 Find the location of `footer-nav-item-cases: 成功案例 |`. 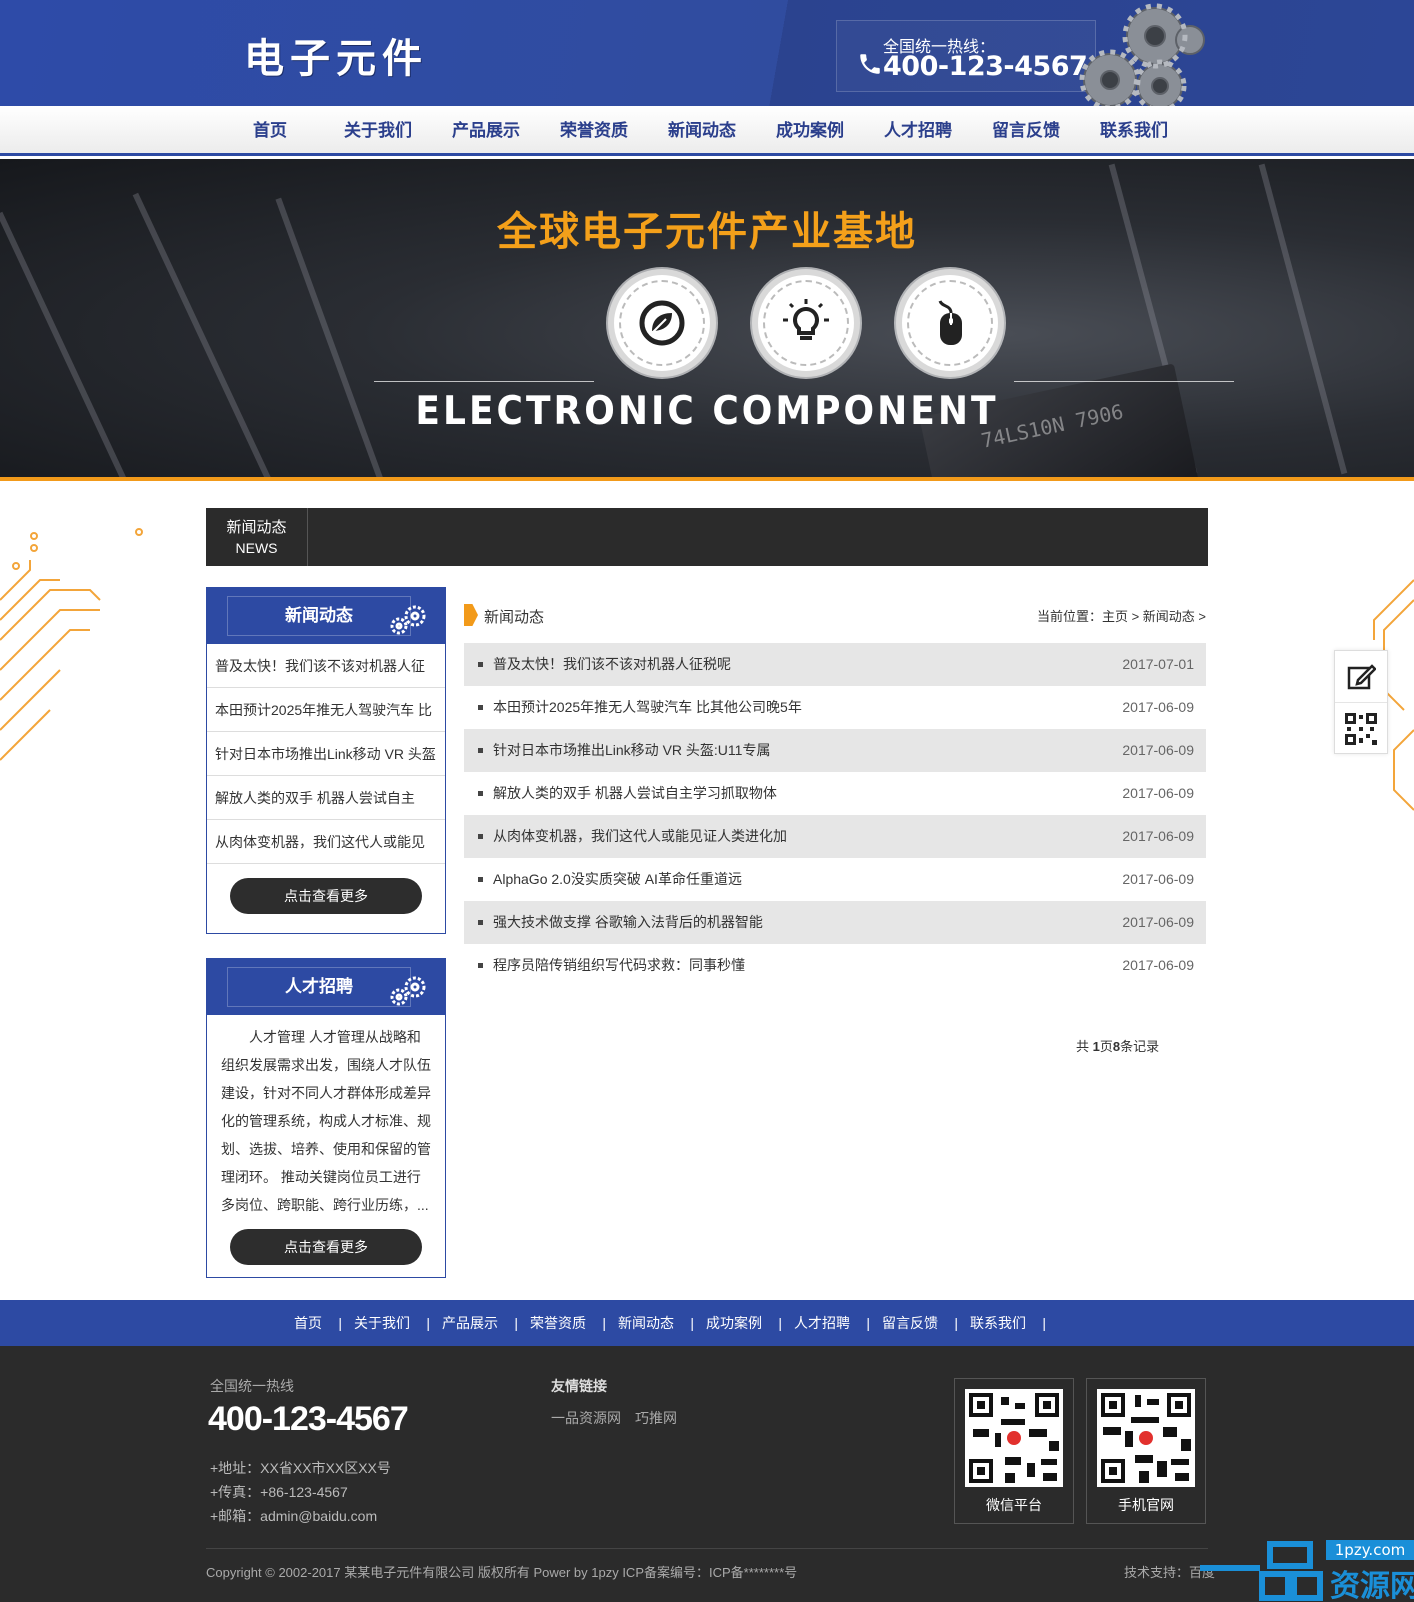

footer-nav-item-cases: 成功案例 | is located at coordinates (738, 1323).